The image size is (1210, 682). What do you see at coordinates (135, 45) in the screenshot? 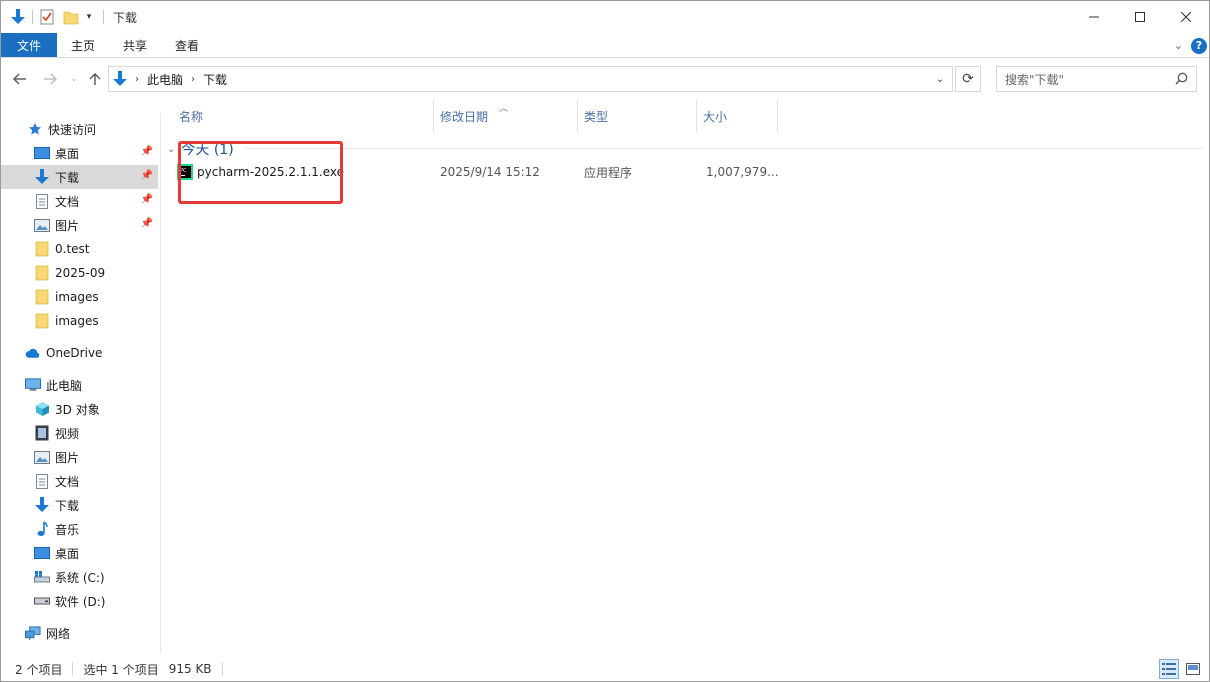
I see `tab-share: 共享` at bounding box center [135, 45].